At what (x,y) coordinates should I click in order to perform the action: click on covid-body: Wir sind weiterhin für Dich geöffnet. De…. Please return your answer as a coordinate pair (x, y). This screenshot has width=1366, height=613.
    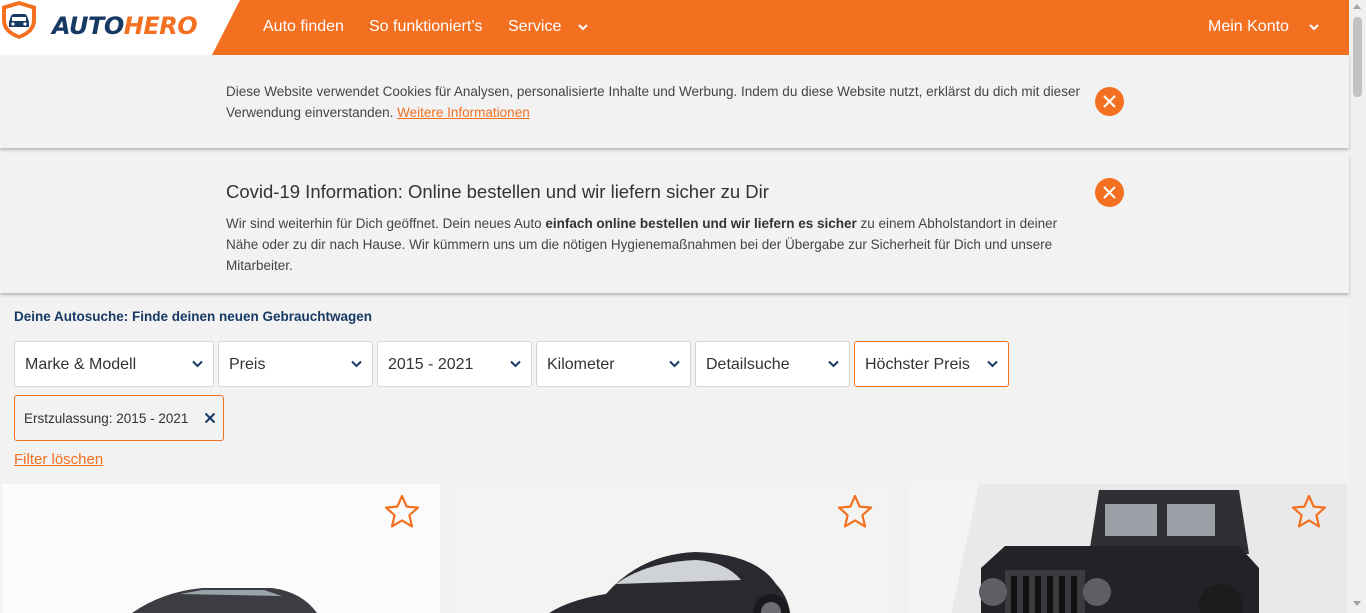
    Looking at the image, I should click on (651, 244).